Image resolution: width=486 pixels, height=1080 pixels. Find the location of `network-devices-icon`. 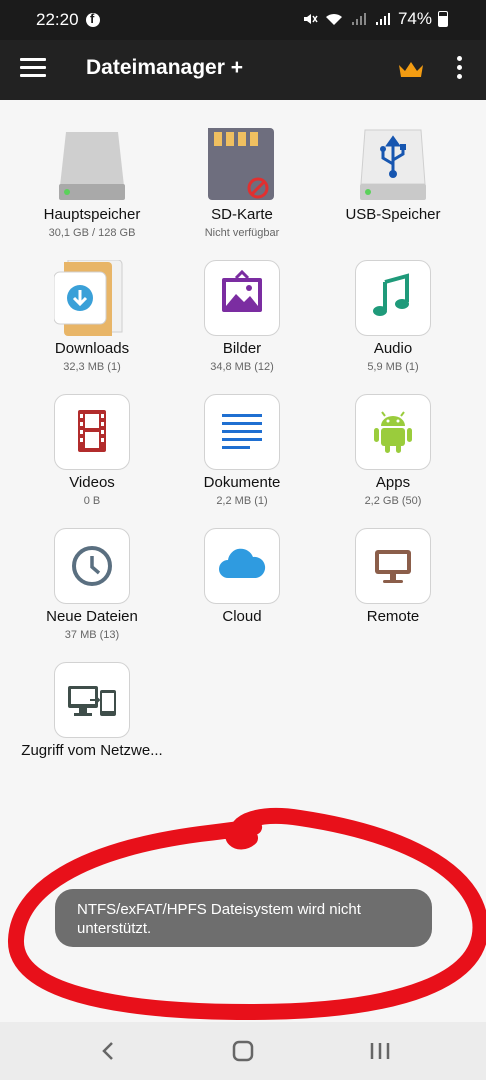

network-devices-icon is located at coordinates (92, 701).